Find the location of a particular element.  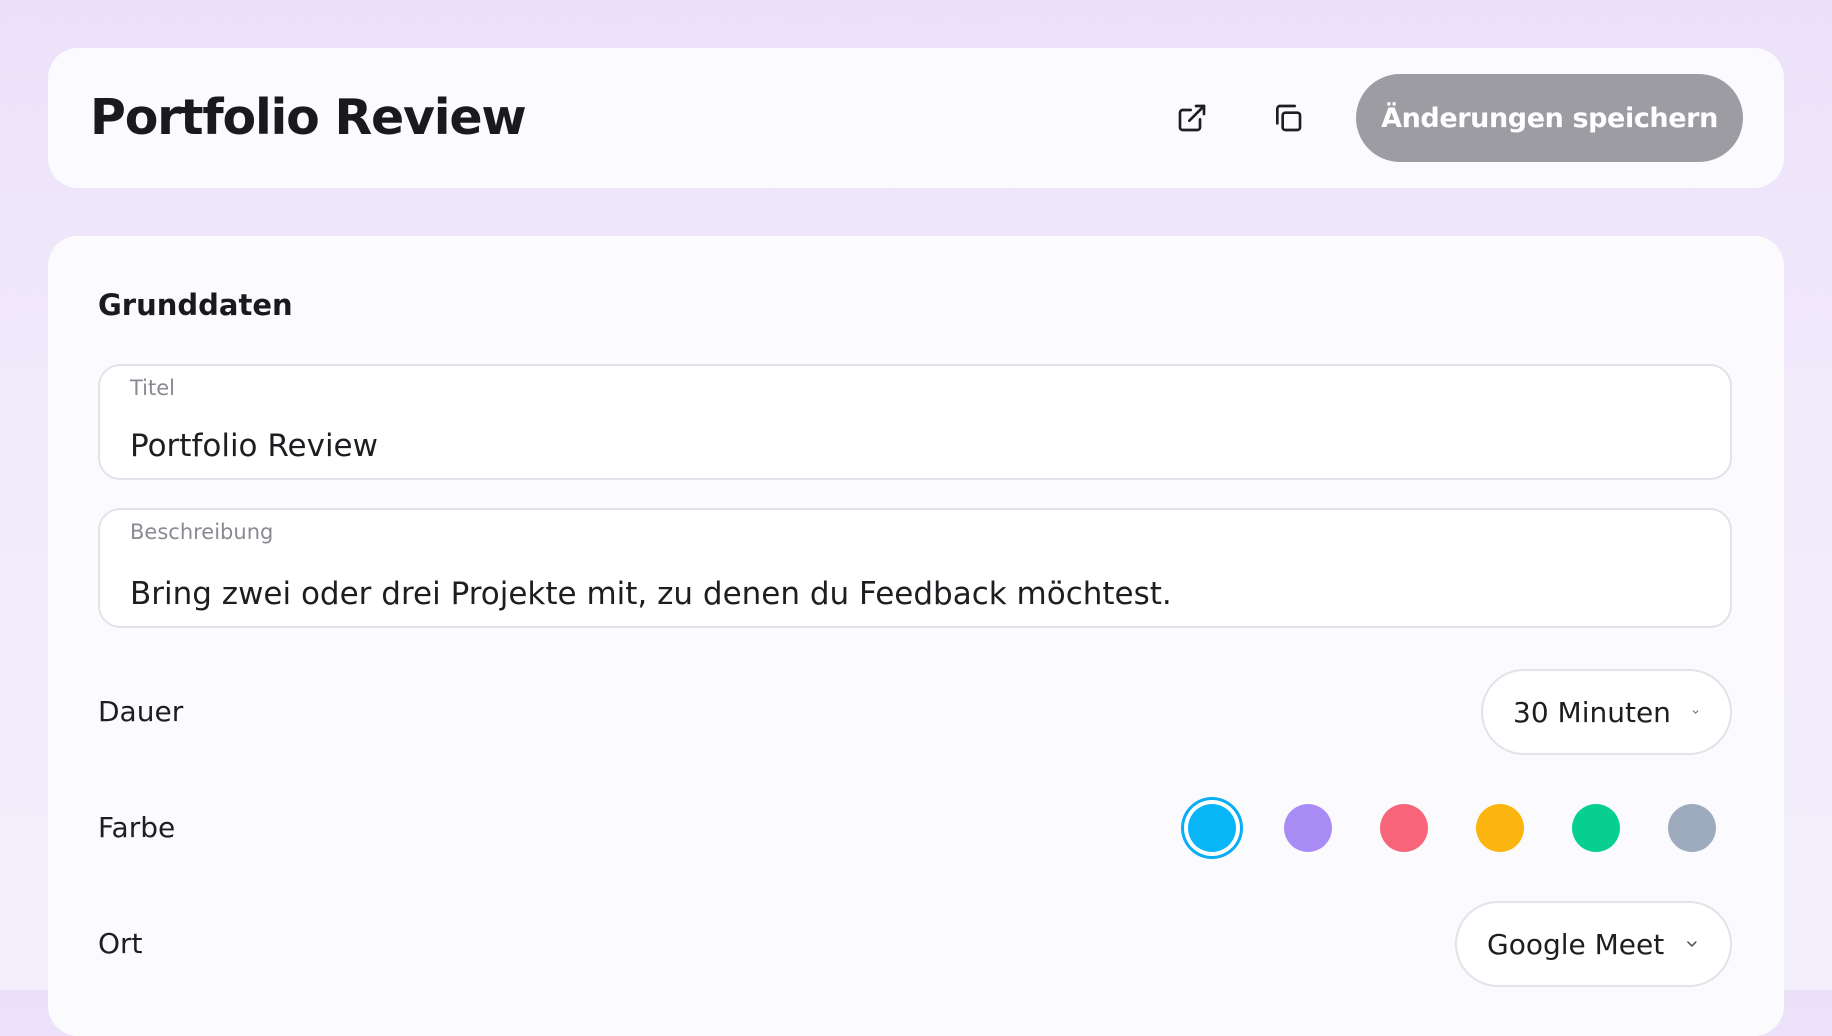

open-external-button is located at coordinates (1192, 118).